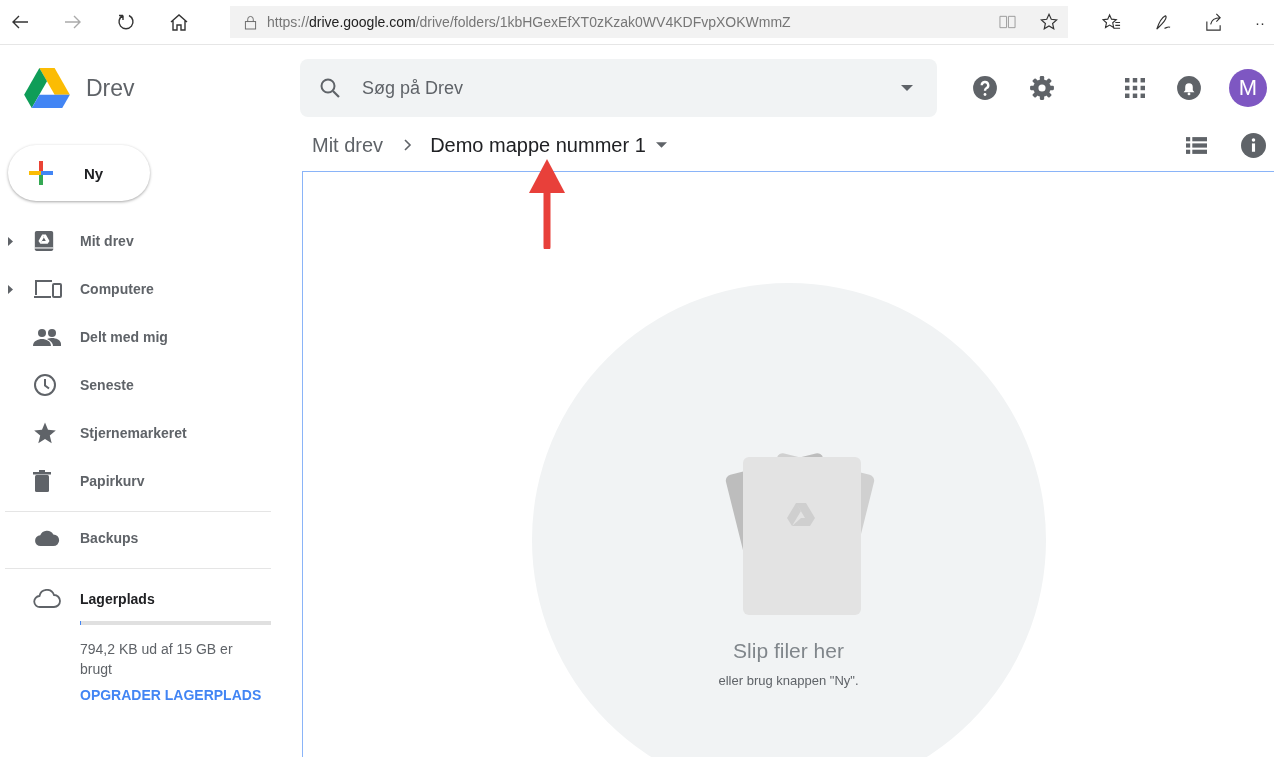 The height and width of the screenshot is (757, 1274). I want to click on lock-icon, so click(250, 22).